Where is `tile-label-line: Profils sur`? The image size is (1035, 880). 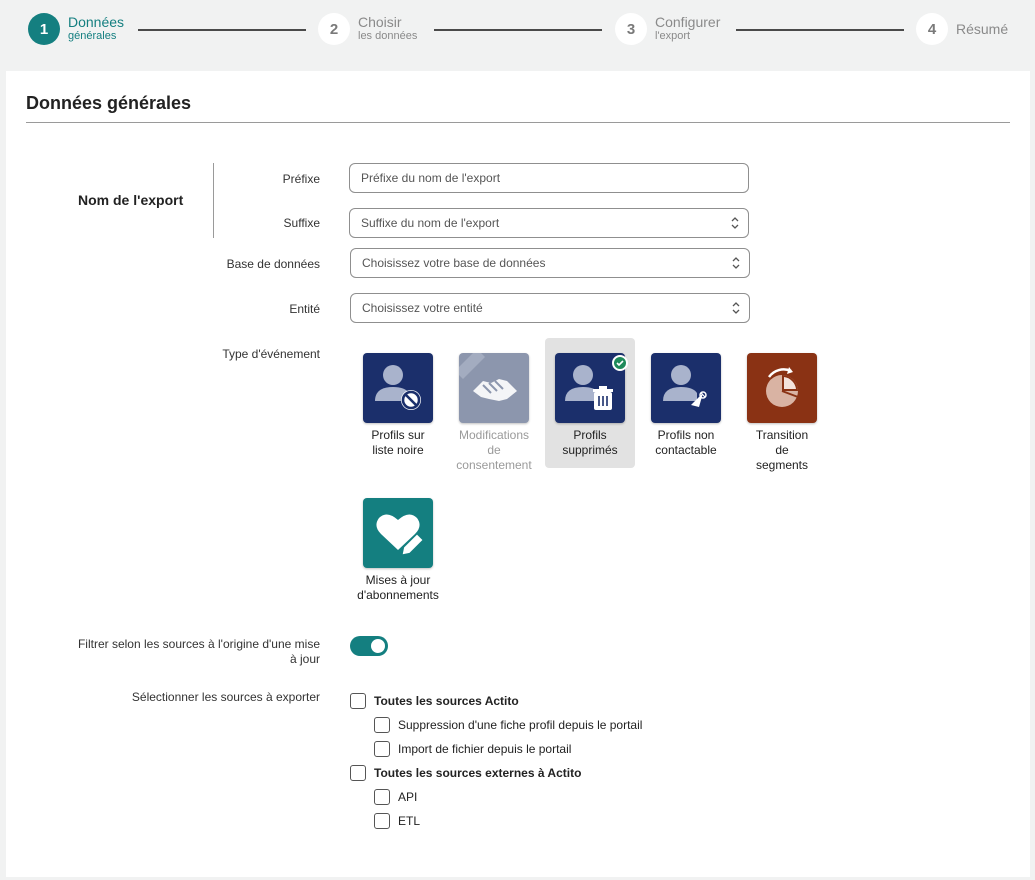 tile-label-line: Profils sur is located at coordinates (398, 435).